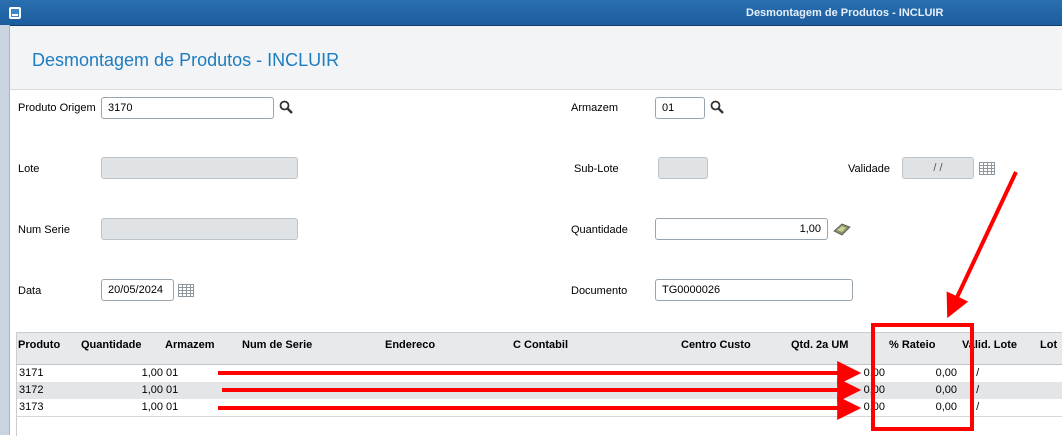 The image size is (1062, 436). What do you see at coordinates (596, 169) in the screenshot?
I see `sub-lote-label: Sub-Lote` at bounding box center [596, 169].